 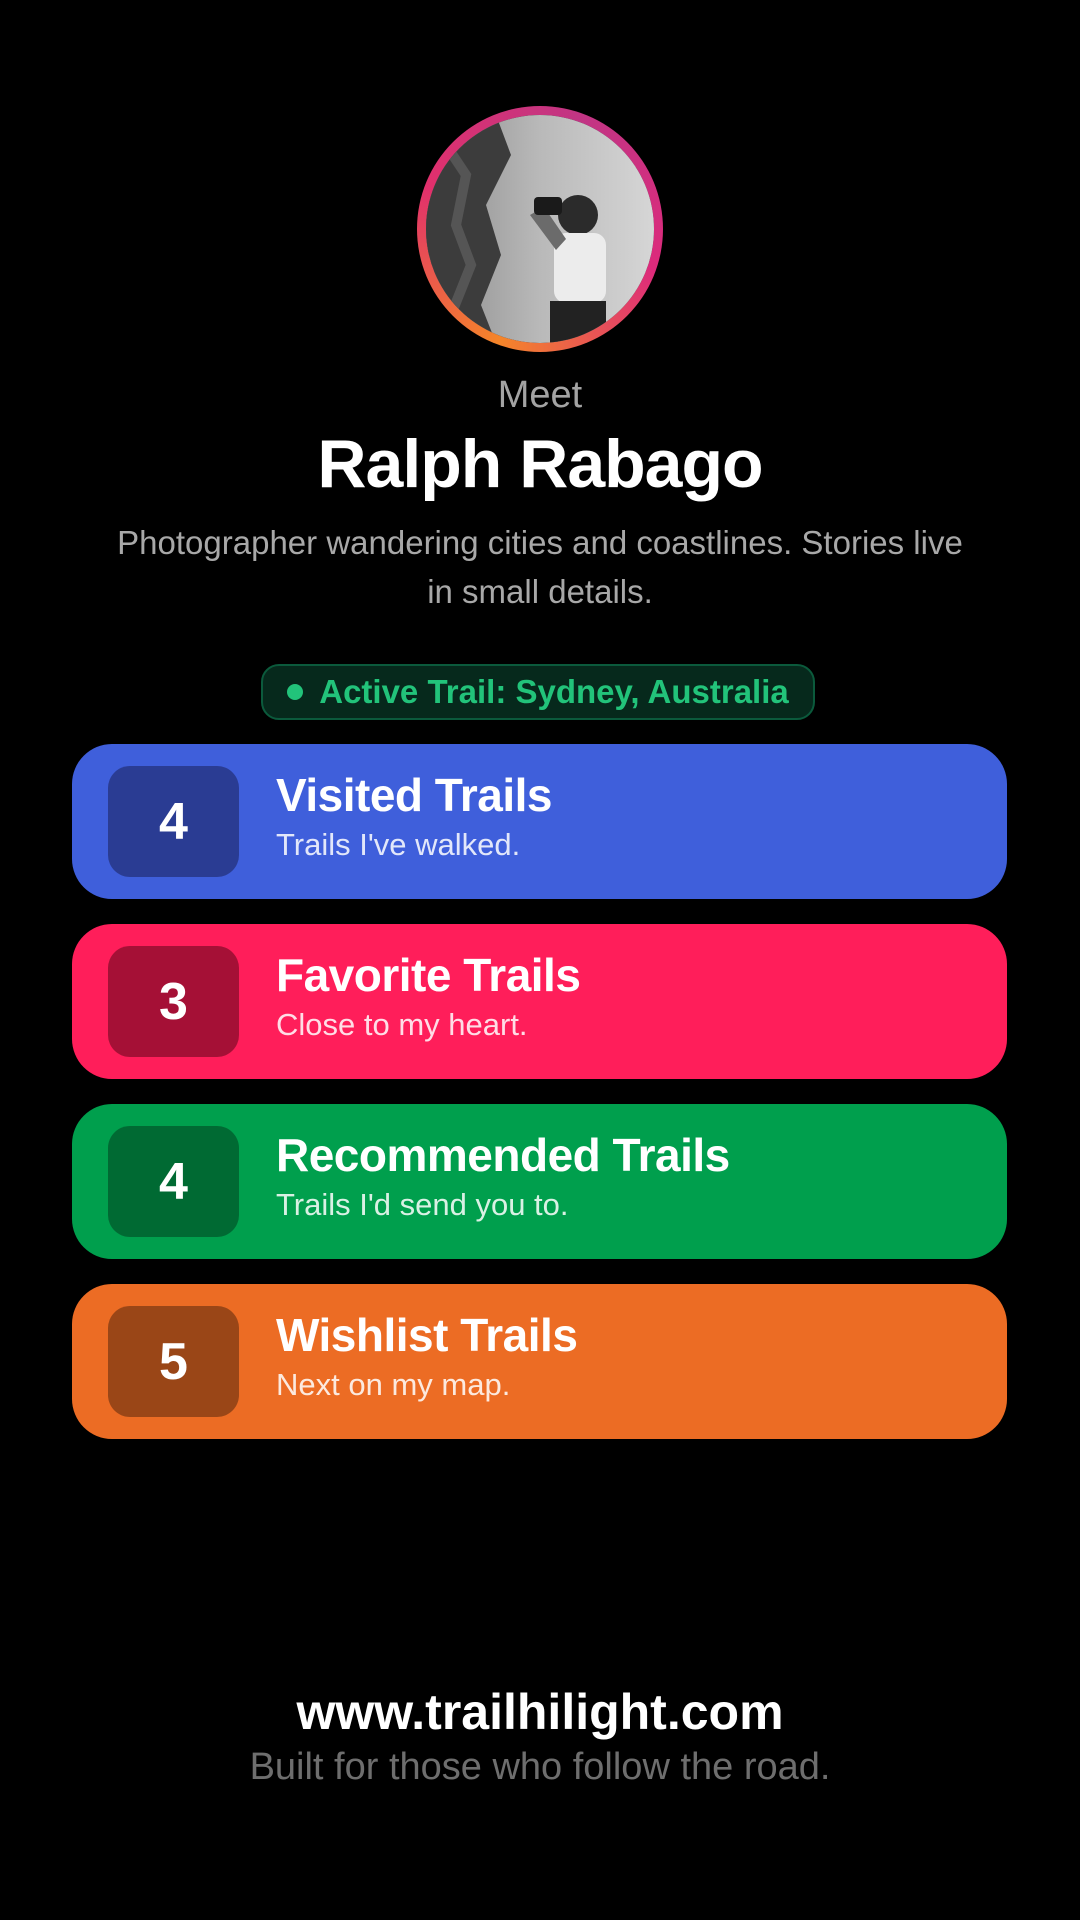 I want to click on trail-count-badge: 3, so click(x=173, y=1001).